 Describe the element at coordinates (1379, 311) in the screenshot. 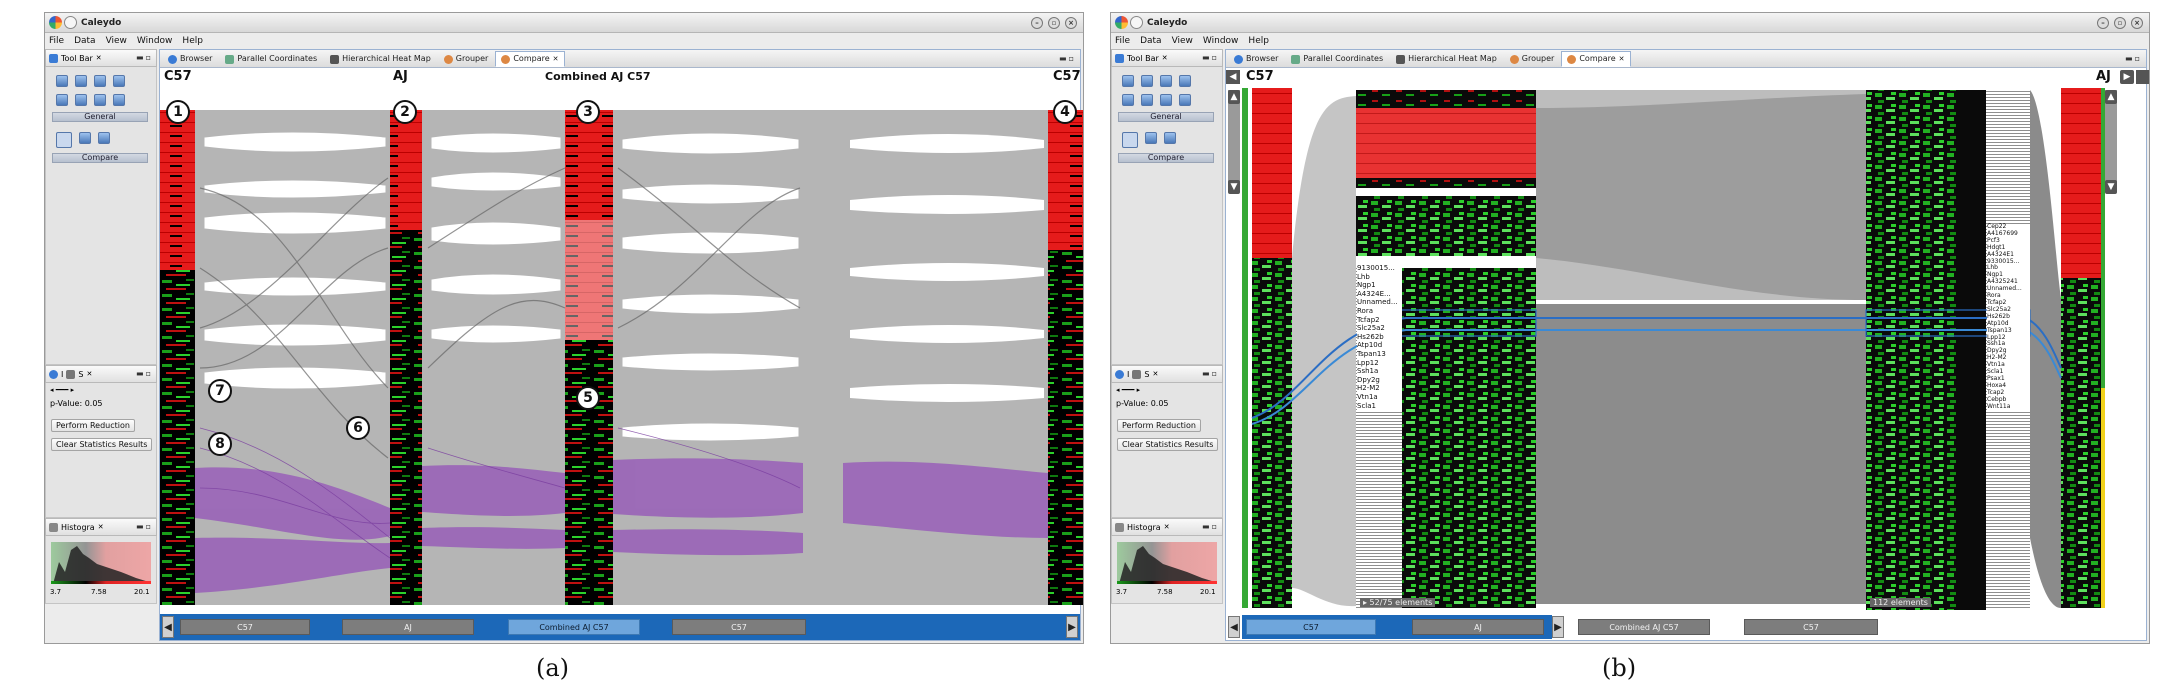

I see `gene-label: Rora` at that location.